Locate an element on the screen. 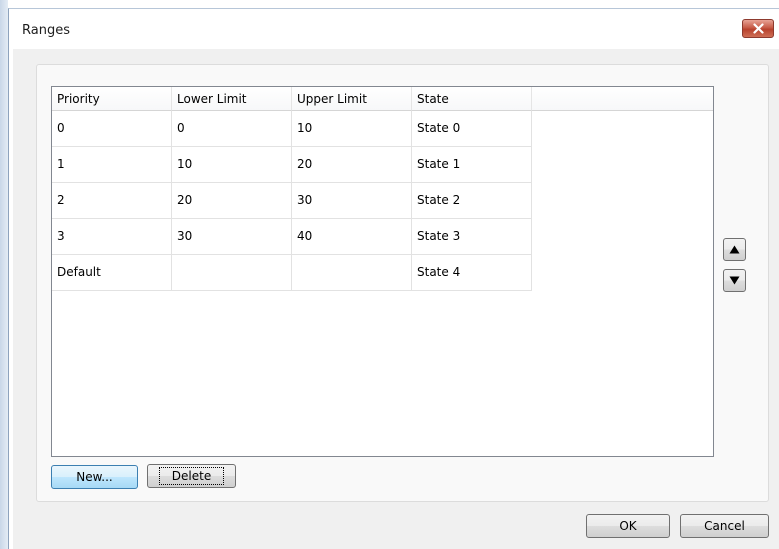  cell-state: State 4 is located at coordinates (472, 273).